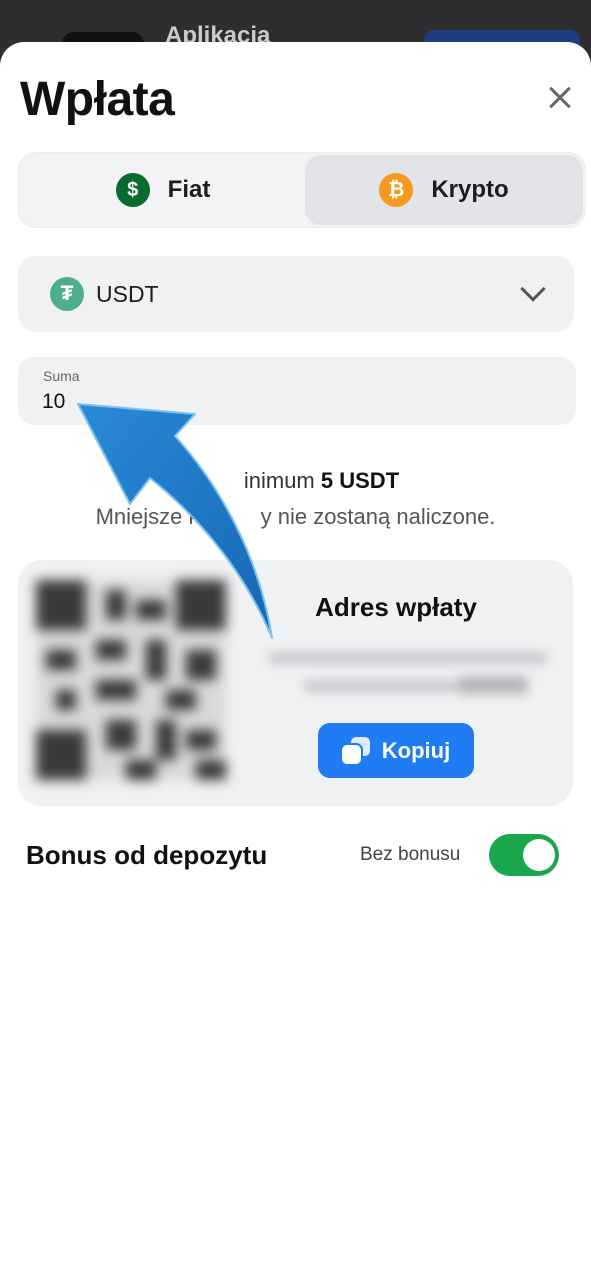 This screenshot has width=591, height=1280. I want to click on tab-krypto: ₿ Krypto, so click(444, 190).